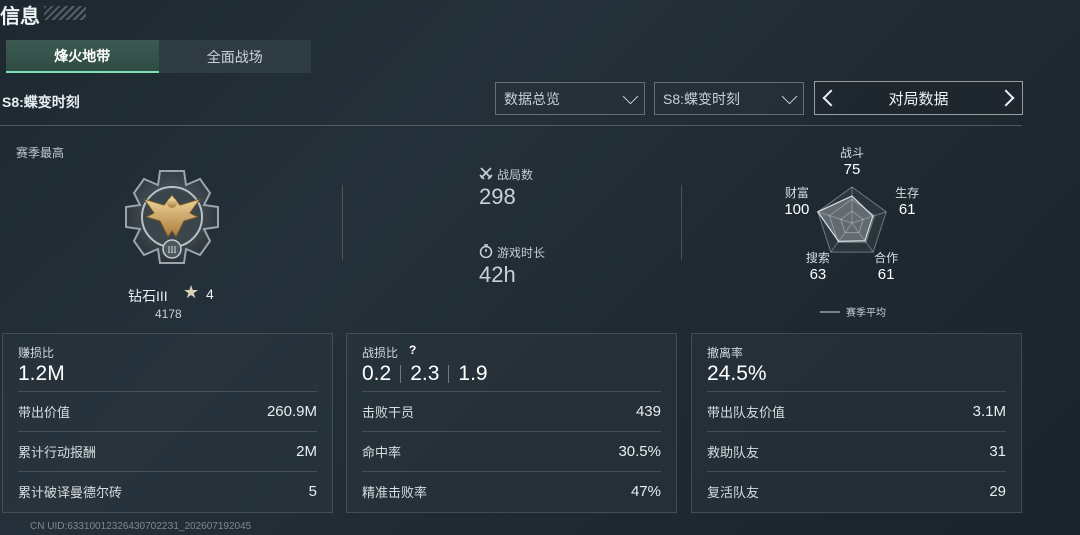 The height and width of the screenshot is (535, 1080). What do you see at coordinates (306, 451) in the screenshot?
I see `stat-value: 2M` at bounding box center [306, 451].